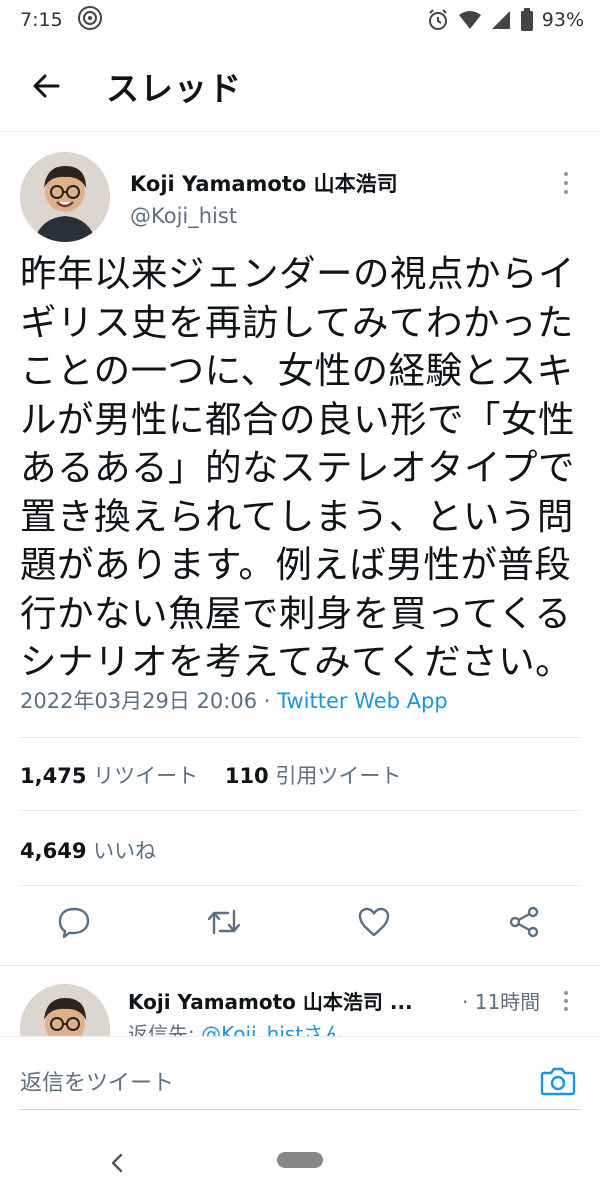 The image size is (600, 1200). I want to click on alarm-icon, so click(438, 20).